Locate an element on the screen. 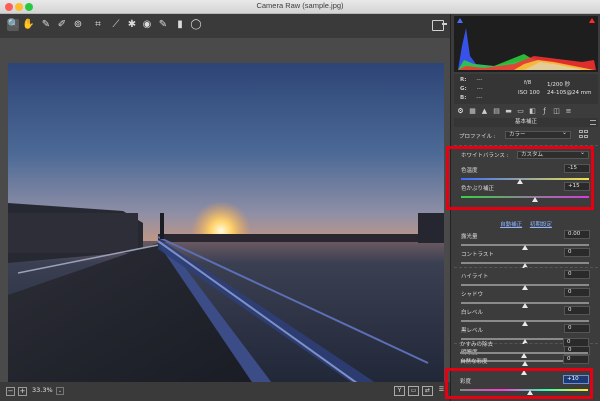 The image size is (600, 401). contrast-label: コントラスト is located at coordinates (477, 255).